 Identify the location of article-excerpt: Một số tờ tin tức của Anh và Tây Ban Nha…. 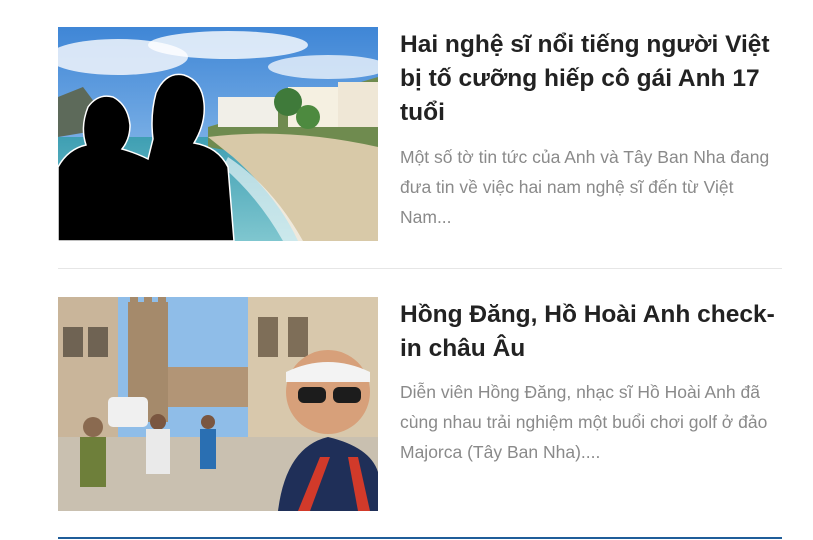
(585, 187).